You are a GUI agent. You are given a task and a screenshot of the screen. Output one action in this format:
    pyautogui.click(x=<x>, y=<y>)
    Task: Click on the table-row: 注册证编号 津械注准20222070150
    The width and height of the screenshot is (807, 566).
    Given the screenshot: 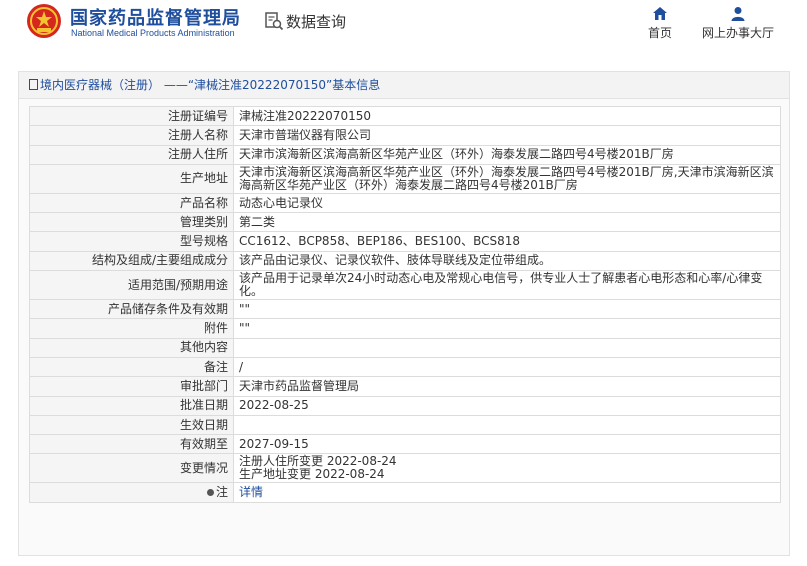 What is the action you would take?
    pyautogui.click(x=405, y=116)
    